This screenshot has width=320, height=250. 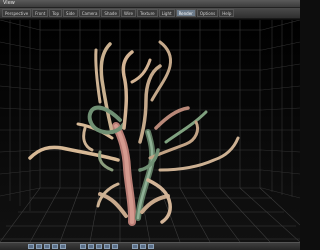 What do you see at coordinates (17, 13) in the screenshot?
I see `toolbar-button-perspective: Perspective` at bounding box center [17, 13].